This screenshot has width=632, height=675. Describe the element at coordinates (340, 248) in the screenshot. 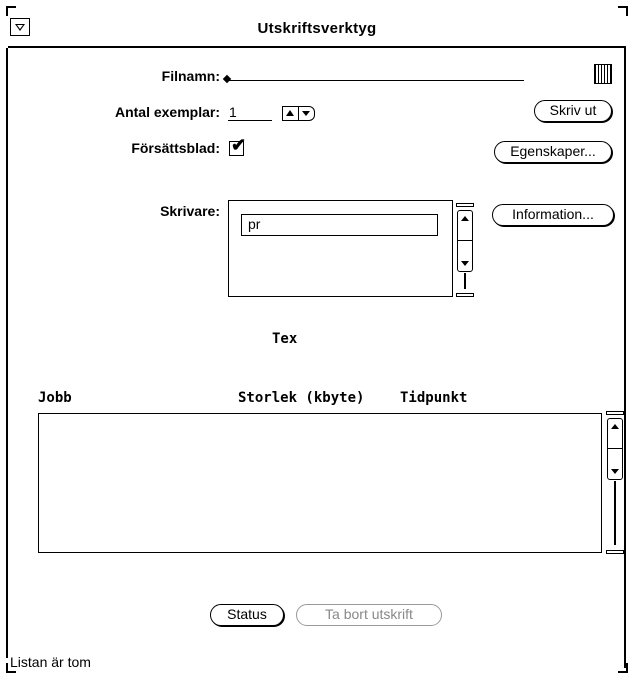

I see `printer-list: pr` at that location.